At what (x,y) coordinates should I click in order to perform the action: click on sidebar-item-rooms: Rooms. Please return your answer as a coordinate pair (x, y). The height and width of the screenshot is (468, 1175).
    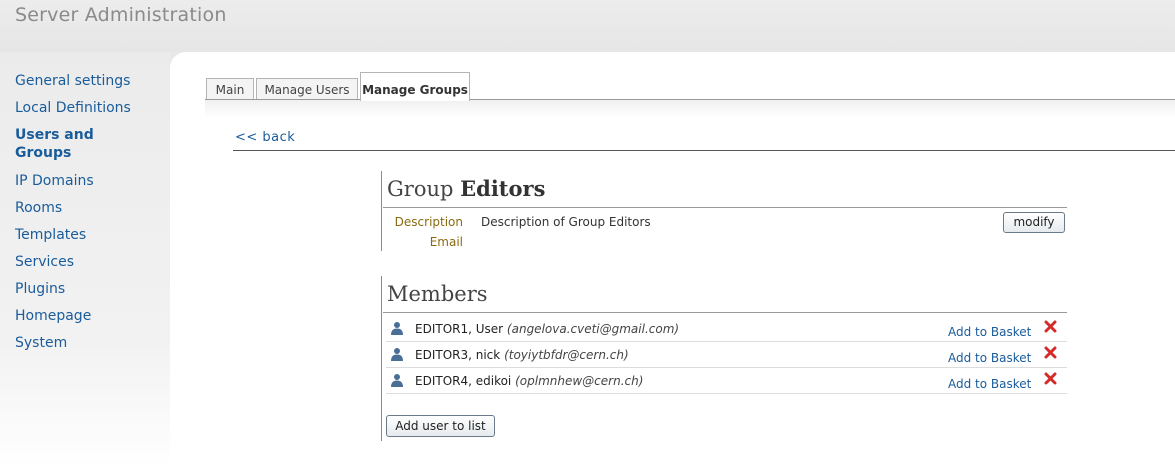
    Looking at the image, I should click on (38, 208).